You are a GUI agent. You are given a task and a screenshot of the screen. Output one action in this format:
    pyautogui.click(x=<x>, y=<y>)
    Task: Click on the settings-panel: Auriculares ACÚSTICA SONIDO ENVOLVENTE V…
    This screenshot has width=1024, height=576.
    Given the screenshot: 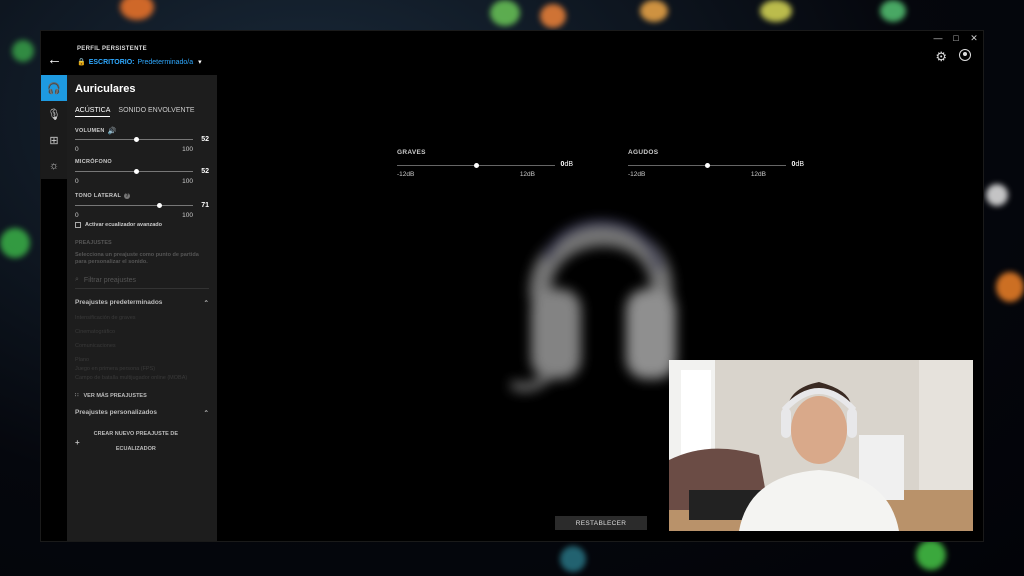 What is the action you would take?
    pyautogui.click(x=142, y=308)
    